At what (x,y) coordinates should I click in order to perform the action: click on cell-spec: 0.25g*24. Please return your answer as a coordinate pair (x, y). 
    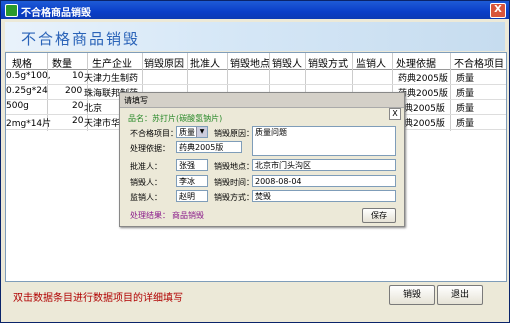
    Looking at the image, I should click on (27, 91).